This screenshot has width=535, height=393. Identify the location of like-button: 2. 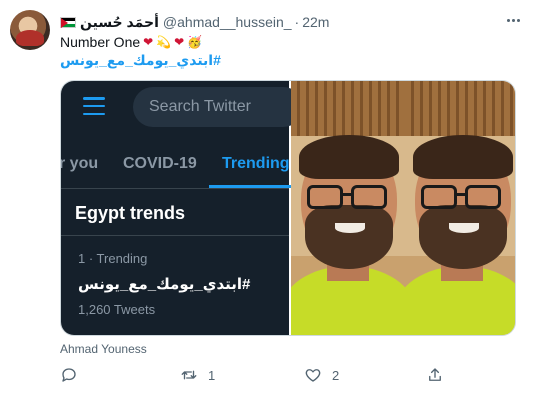
(321, 375).